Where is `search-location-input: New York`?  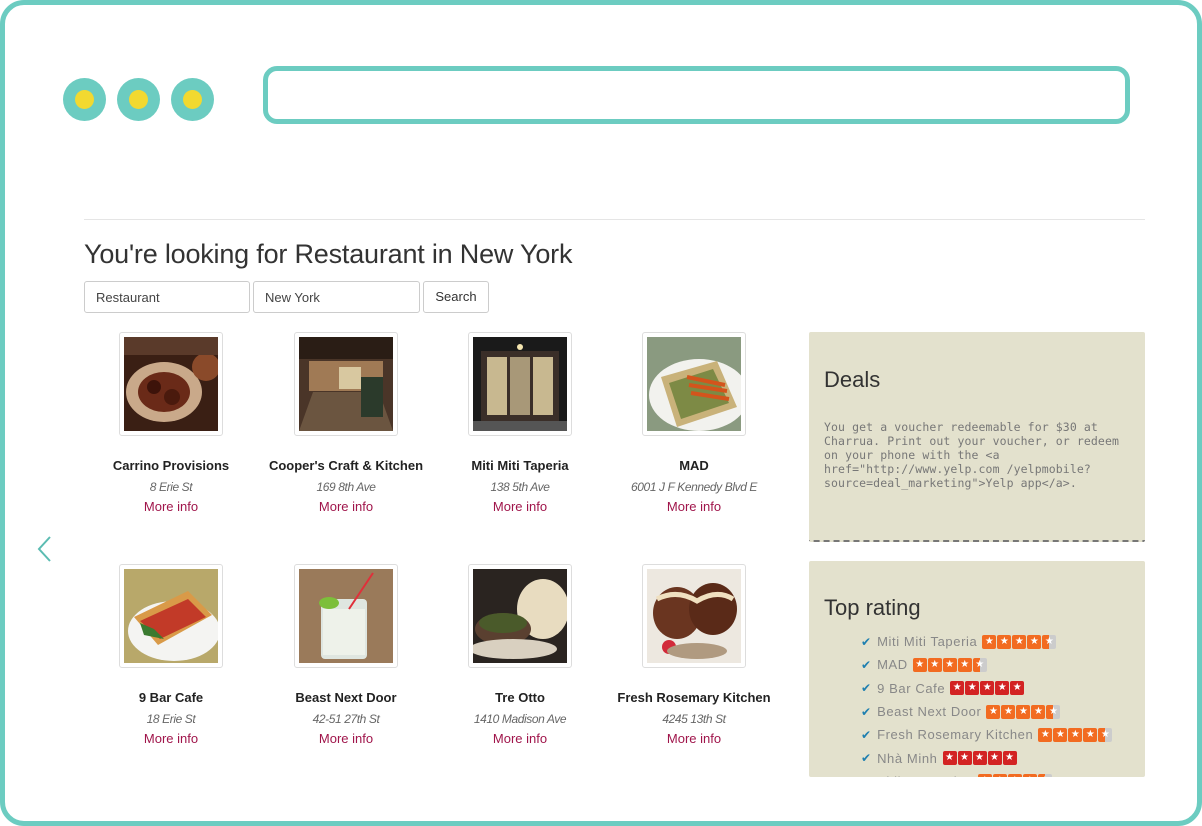
search-location-input: New York is located at coordinates (336, 297).